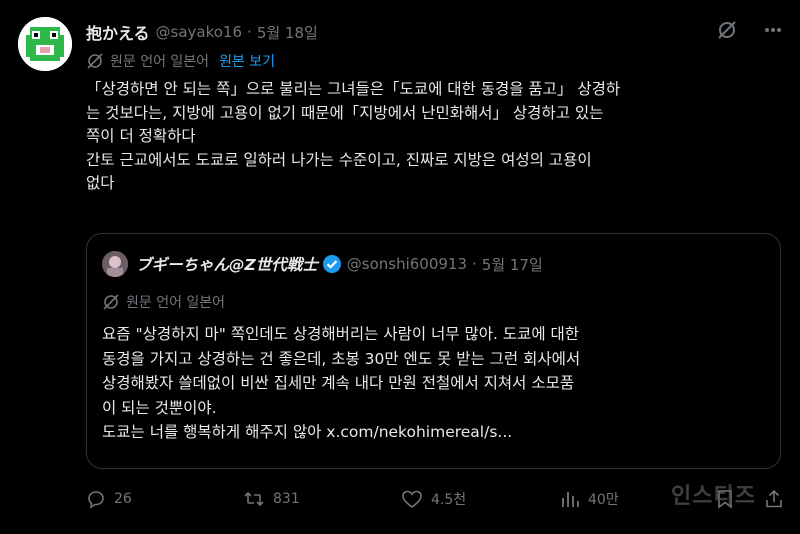  I want to click on quoted-header: ブギーちゃん@Z世代戦士 @sonshi600913 · 5월 17일, so click(322, 264).